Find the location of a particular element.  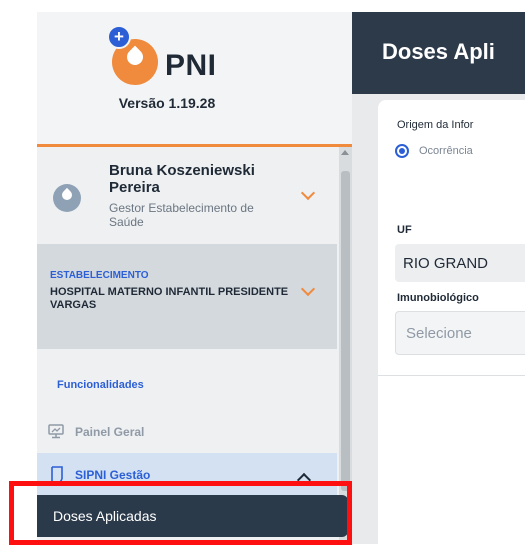

scroll-up-arrow-icon is located at coordinates (345, 152).